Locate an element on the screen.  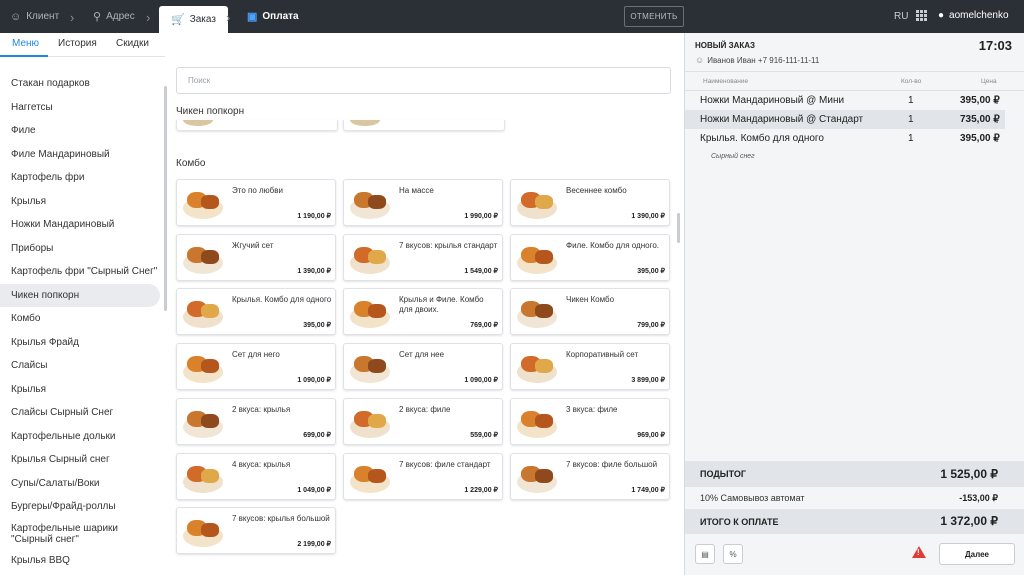
product-card: Сет для него 1 090,00 ₽ is located at coordinates (256, 367).